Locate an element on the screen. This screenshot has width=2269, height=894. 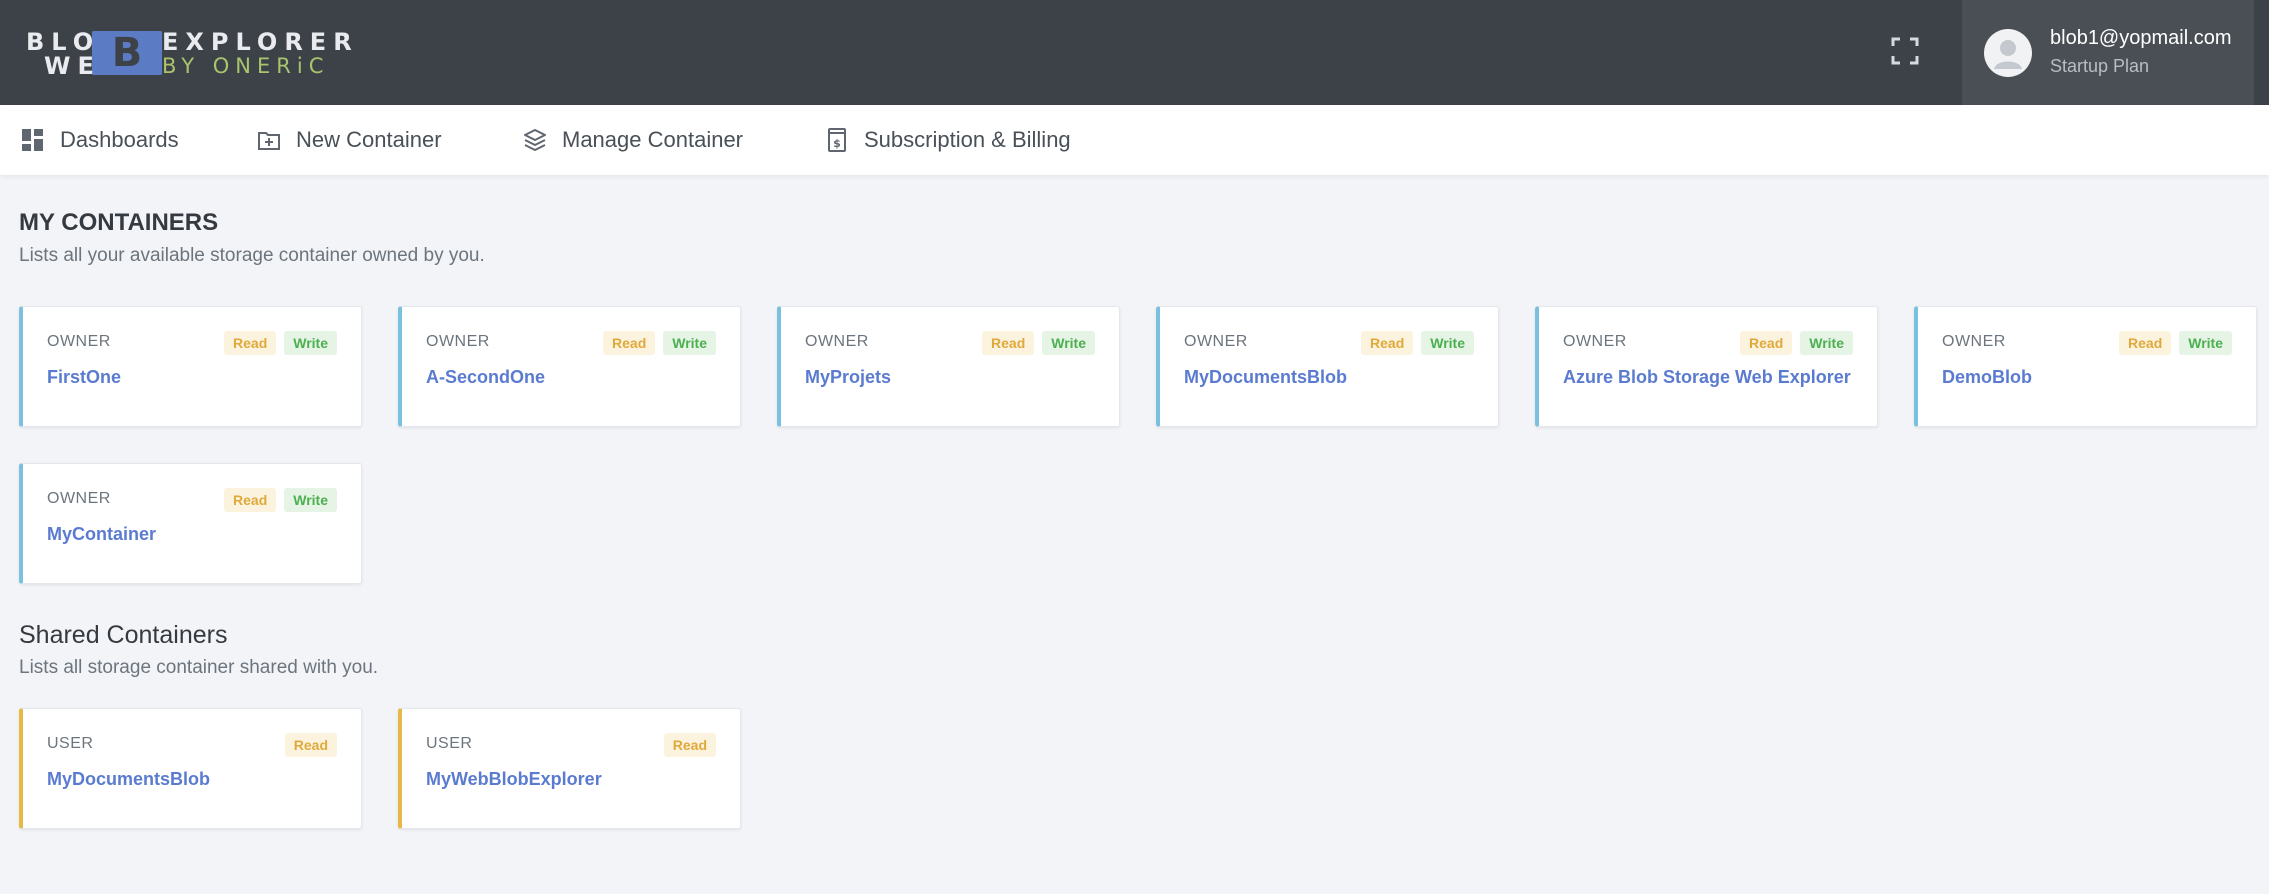
fullscreen-icon is located at coordinates (1905, 51).